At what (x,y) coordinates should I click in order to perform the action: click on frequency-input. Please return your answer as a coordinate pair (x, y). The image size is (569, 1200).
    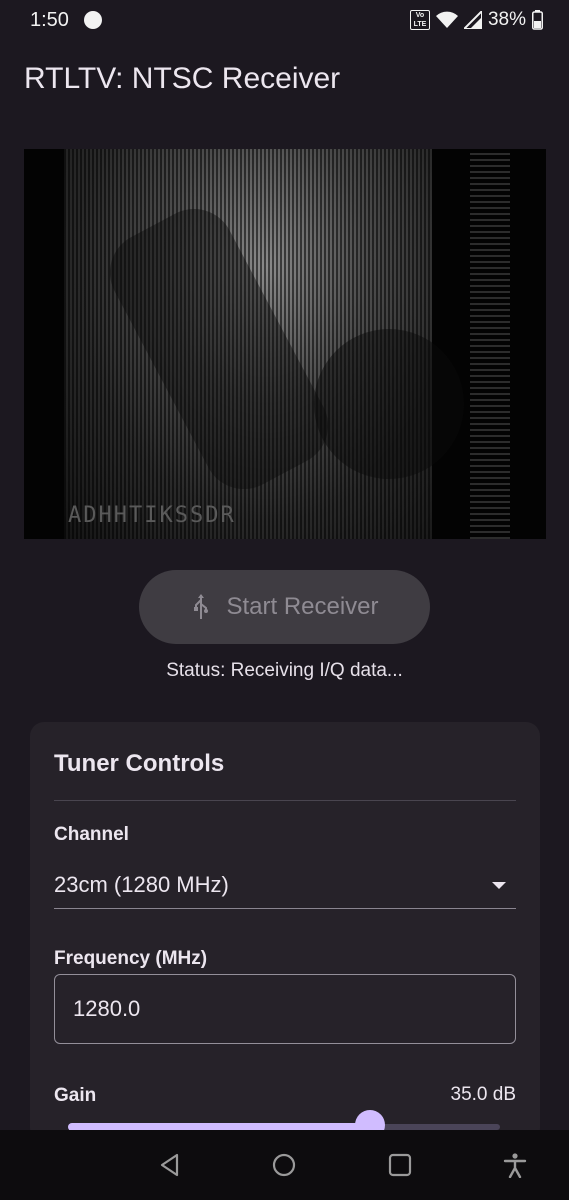
    Looking at the image, I should click on (285, 1009).